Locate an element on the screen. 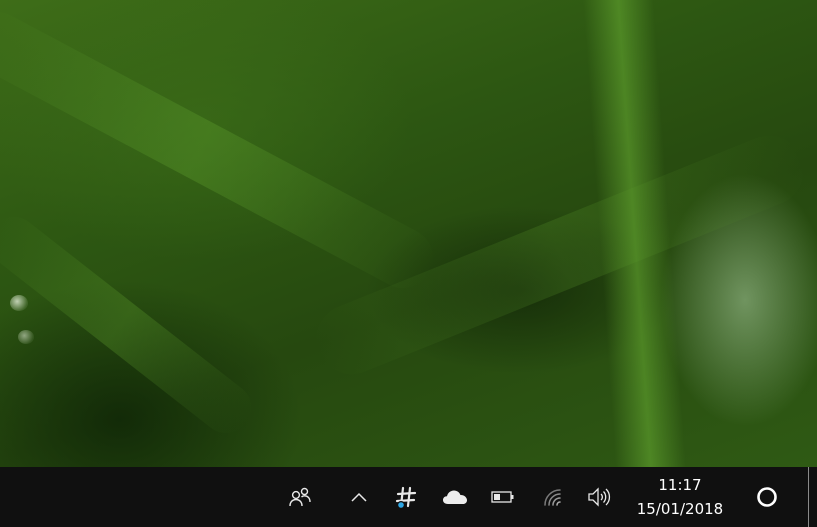 Image resolution: width=817 pixels, height=527 pixels. wifi-icon is located at coordinates (552, 497).